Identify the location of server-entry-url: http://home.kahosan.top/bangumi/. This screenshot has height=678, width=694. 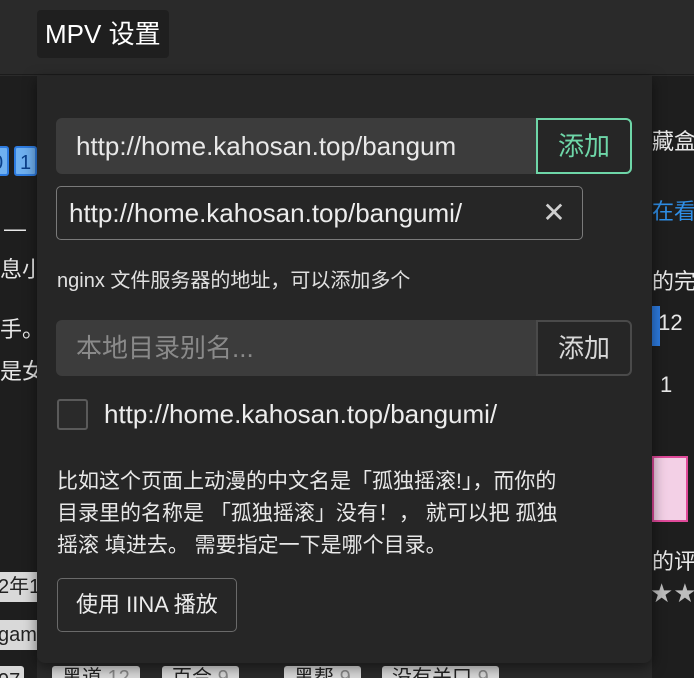
(266, 212).